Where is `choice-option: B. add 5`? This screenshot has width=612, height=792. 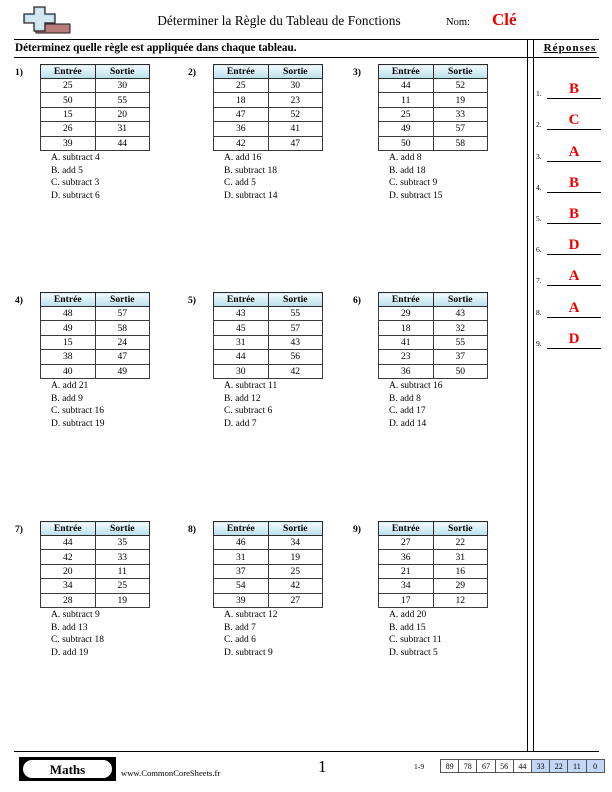
choice-option: B. add 5 is located at coordinates (75, 171).